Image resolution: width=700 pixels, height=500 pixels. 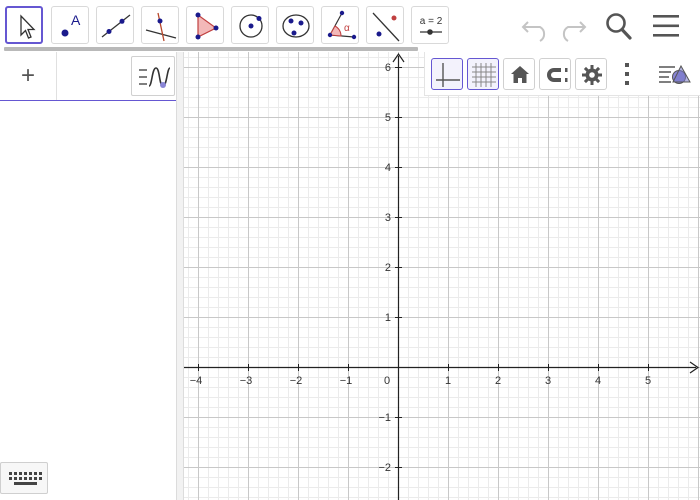 I want to click on more-options-button, so click(x=627, y=74).